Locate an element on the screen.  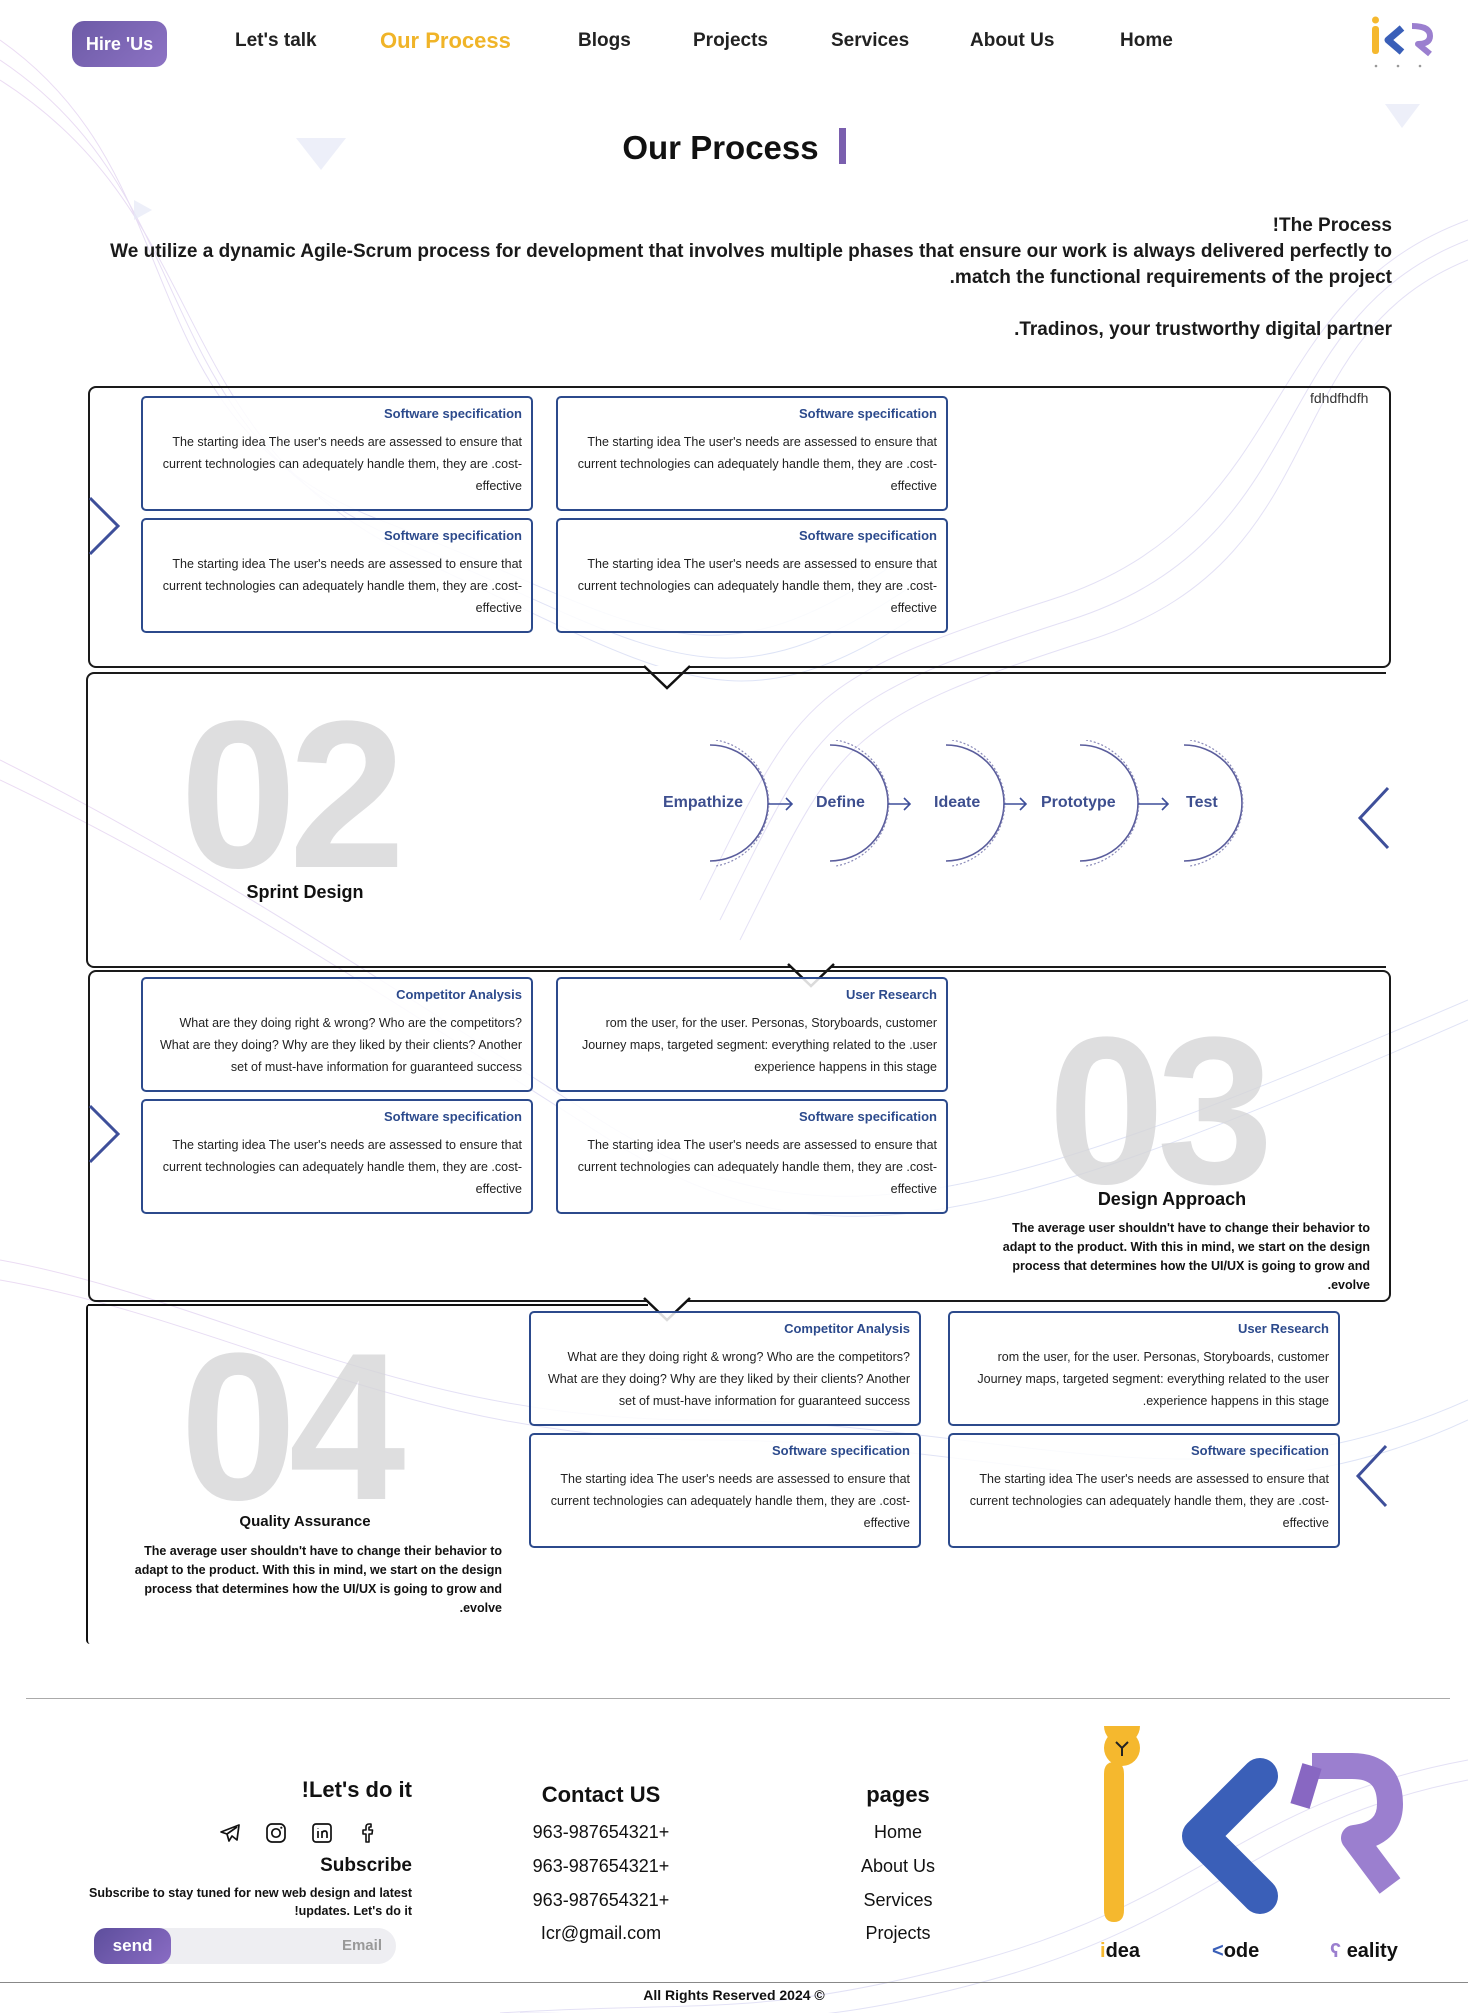
step-4-frame is located at coordinates (88, 1474).